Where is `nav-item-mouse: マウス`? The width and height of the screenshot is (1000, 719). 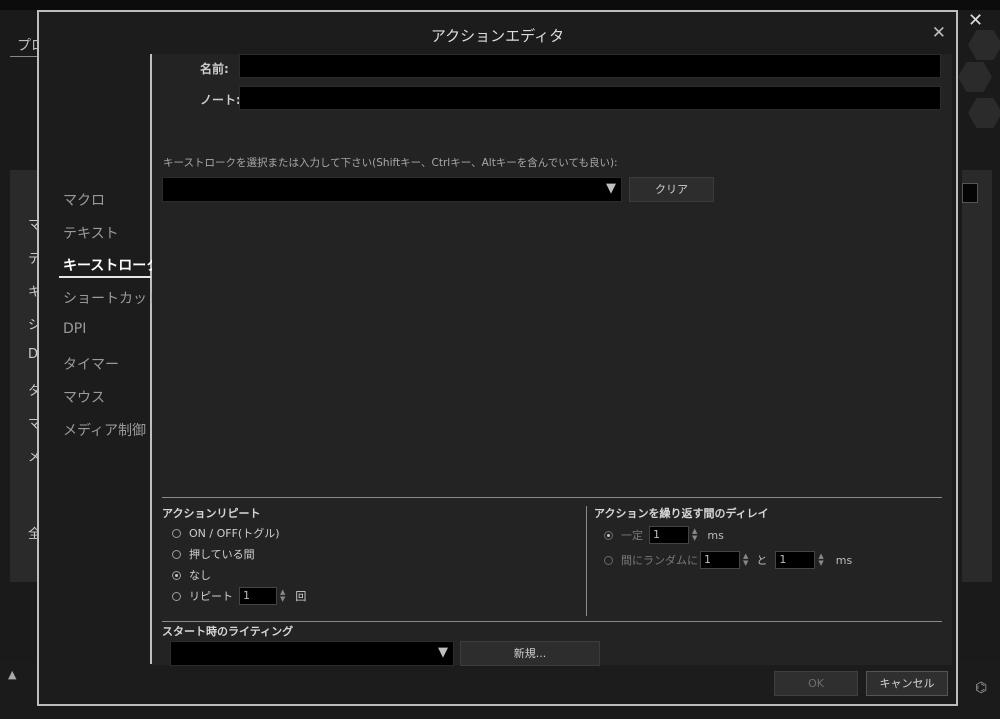
nav-item-mouse: マウス is located at coordinates (84, 397).